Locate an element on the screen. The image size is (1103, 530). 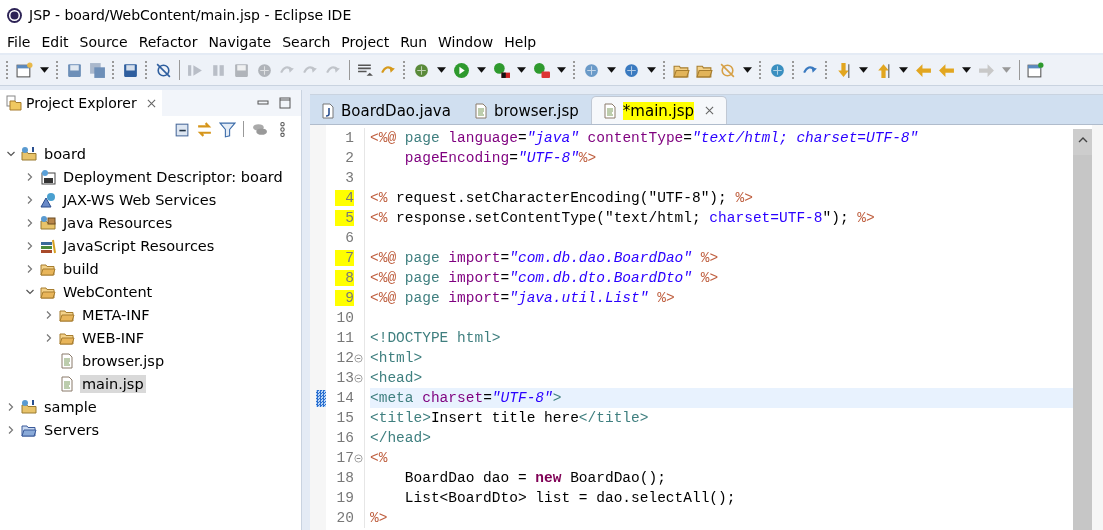
code-line: pageEncoding="UTF-8"%> is located at coordinates (500, 158).